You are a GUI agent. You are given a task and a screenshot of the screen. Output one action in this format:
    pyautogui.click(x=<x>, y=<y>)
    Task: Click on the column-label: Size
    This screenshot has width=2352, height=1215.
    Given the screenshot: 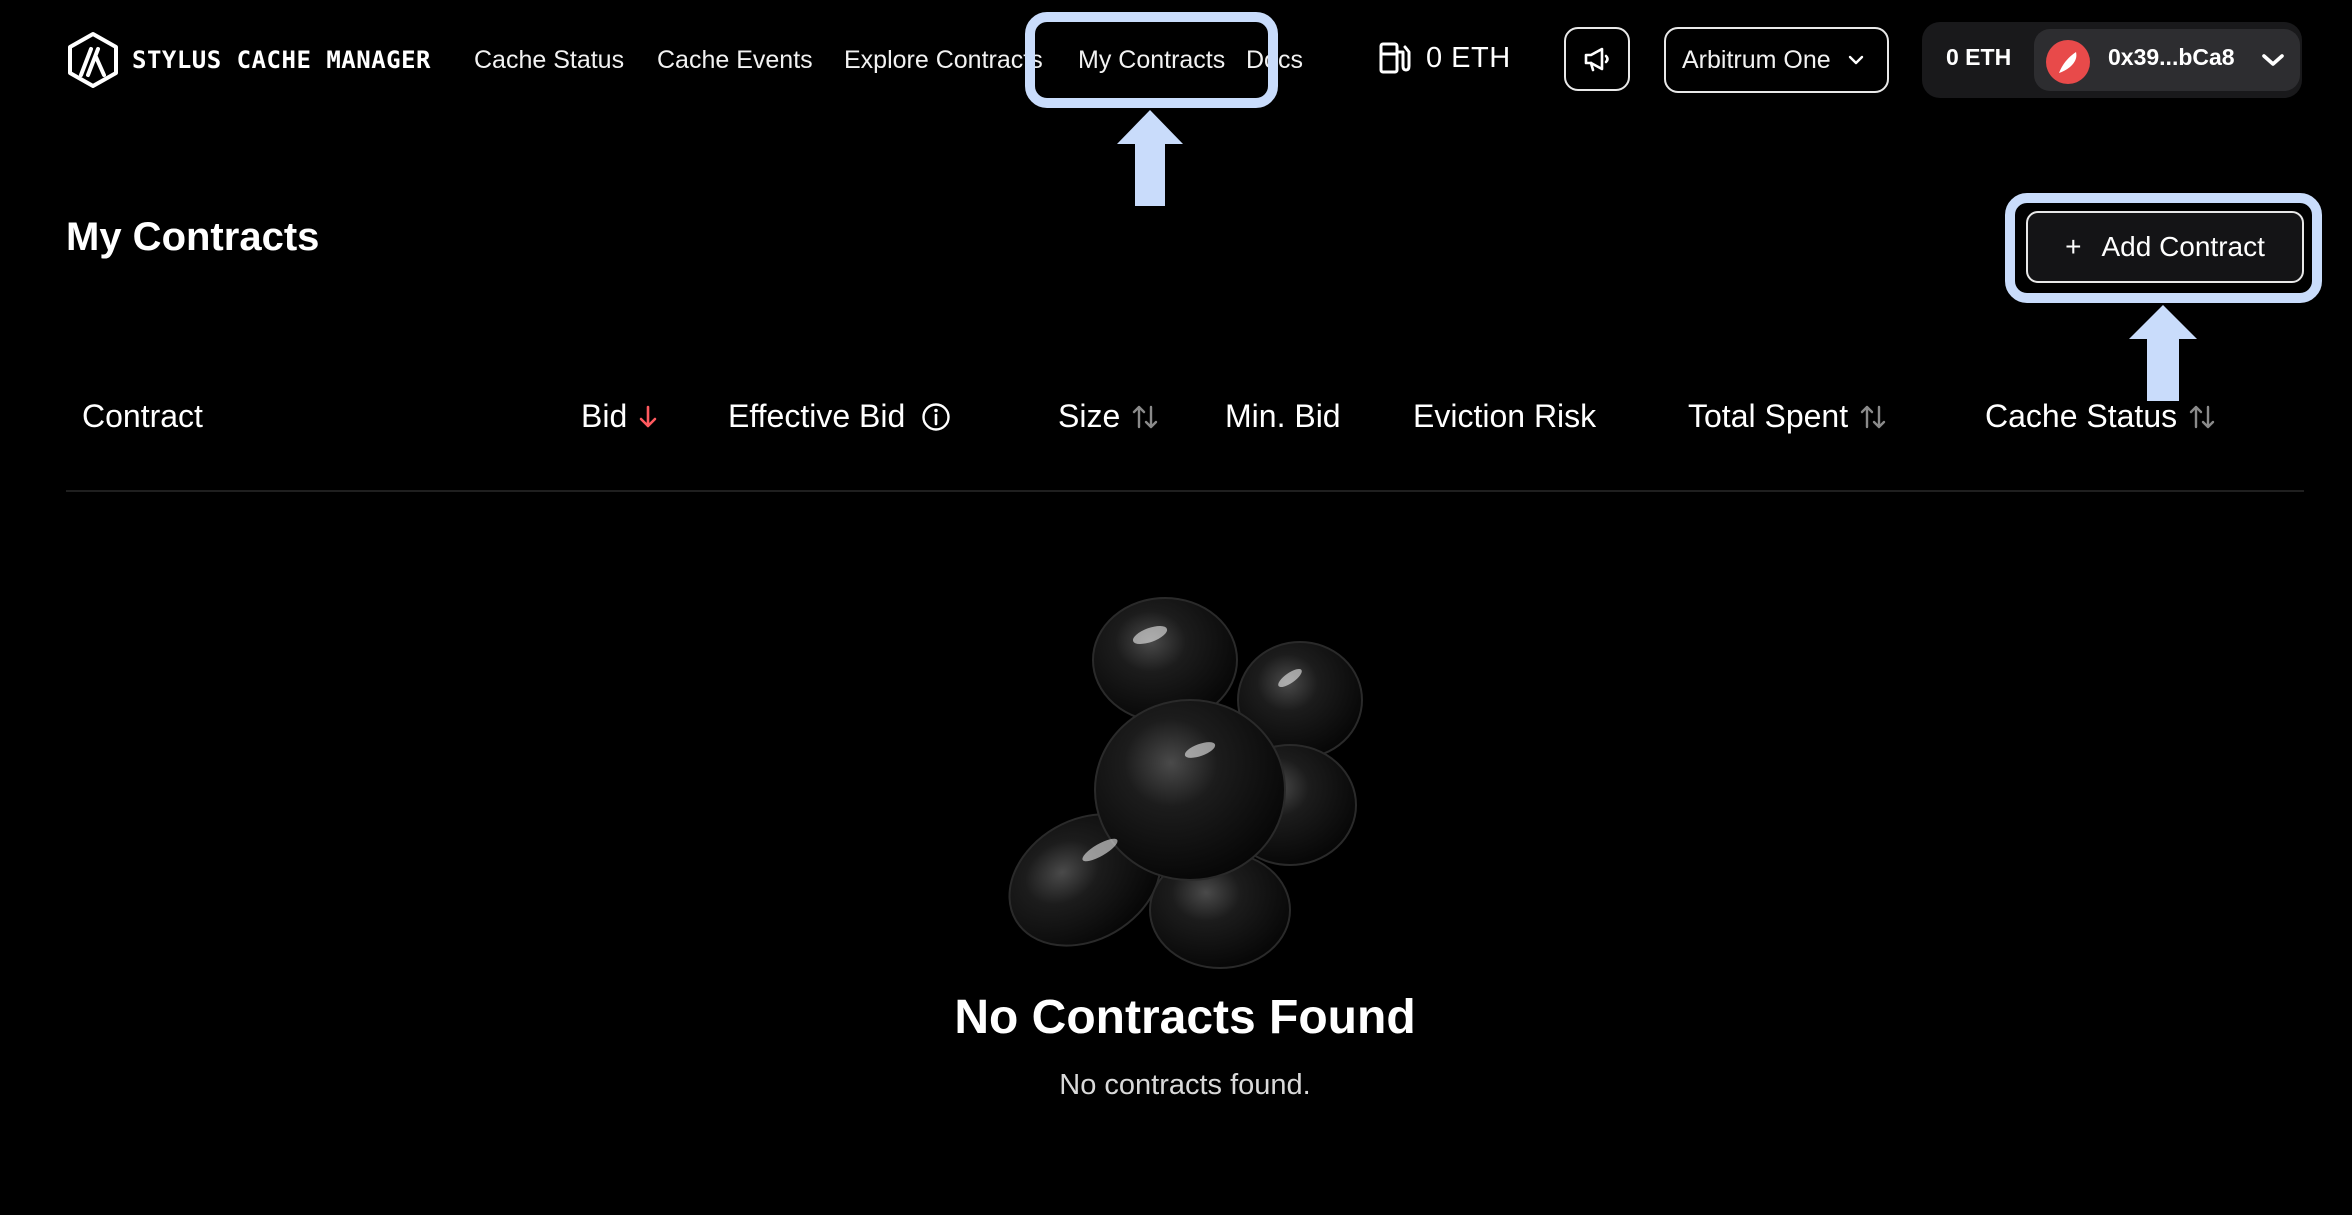 What is the action you would take?
    pyautogui.click(x=1089, y=416)
    